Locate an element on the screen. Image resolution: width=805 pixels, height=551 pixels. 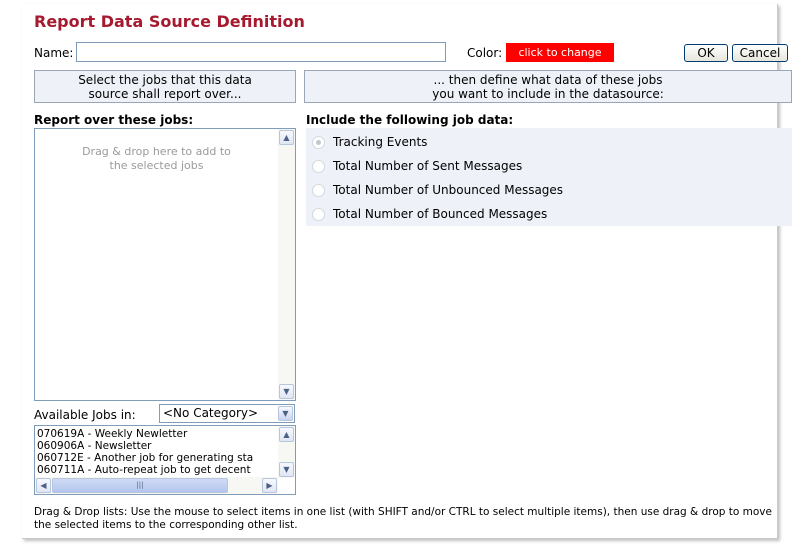
name-label: Name: is located at coordinates (54, 53).